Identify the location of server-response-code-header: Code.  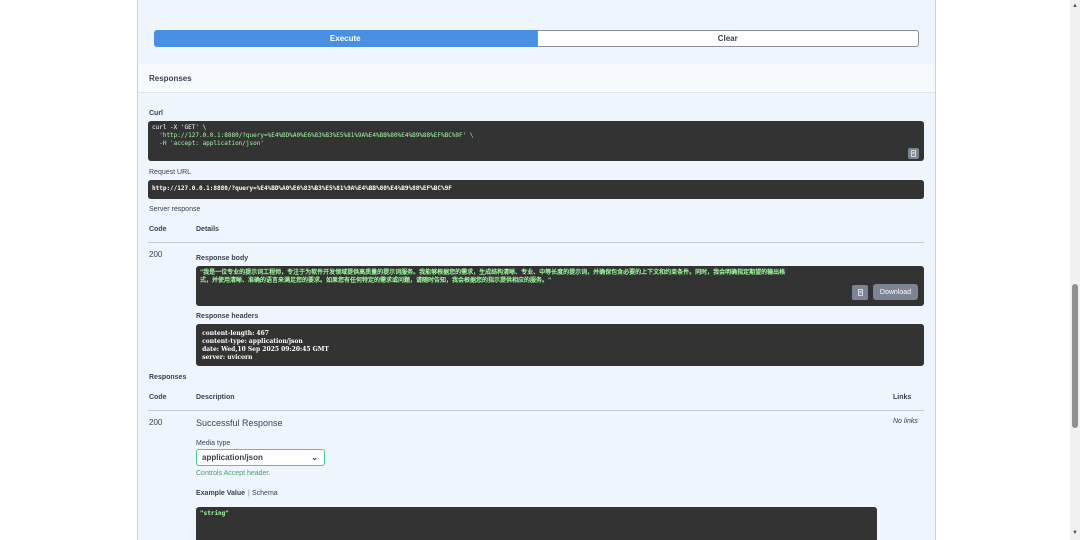
(158, 229).